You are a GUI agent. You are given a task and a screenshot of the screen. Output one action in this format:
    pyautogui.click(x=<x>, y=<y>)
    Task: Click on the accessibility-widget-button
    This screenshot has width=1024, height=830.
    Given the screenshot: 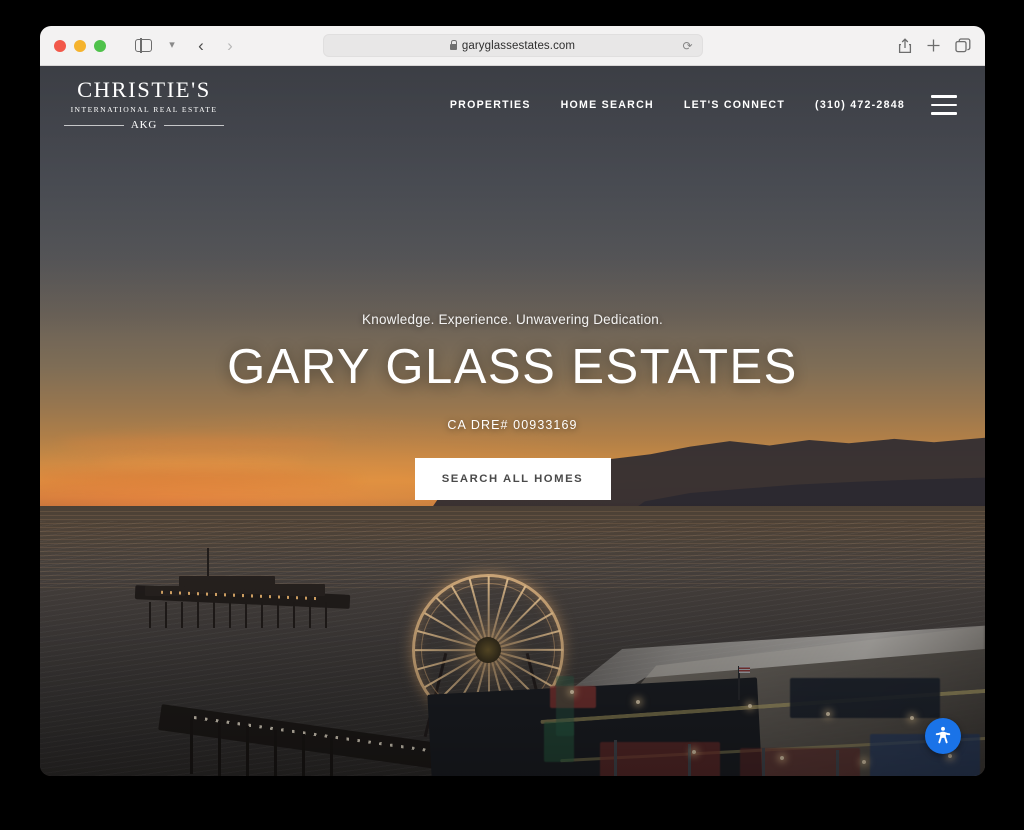 What is the action you would take?
    pyautogui.click(x=943, y=736)
    